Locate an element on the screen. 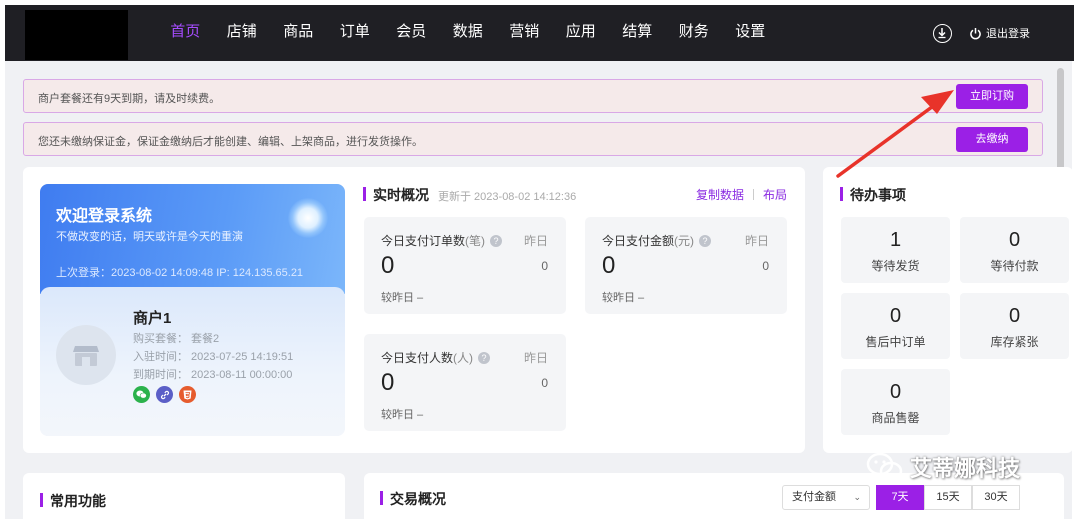 Image resolution: width=1080 pixels, height=519 pixels. nav-item-data: 数据 is located at coordinates (468, 33).